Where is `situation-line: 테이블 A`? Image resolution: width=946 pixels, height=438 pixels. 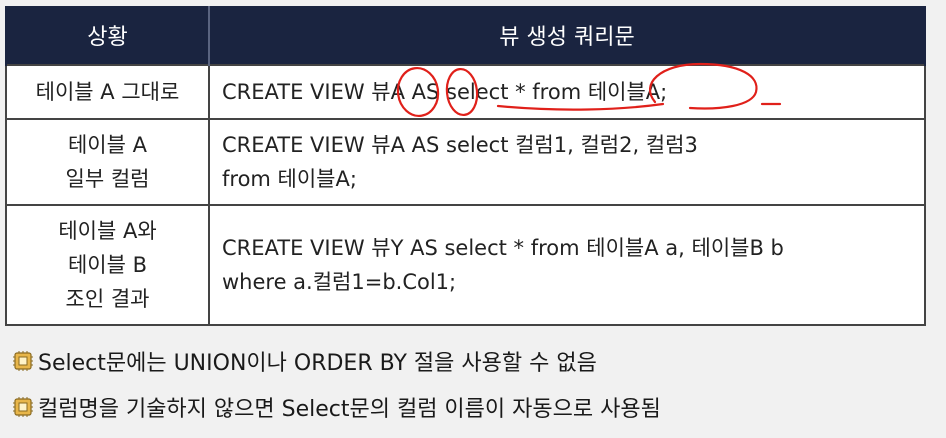 situation-line: 테이블 A is located at coordinates (107, 145).